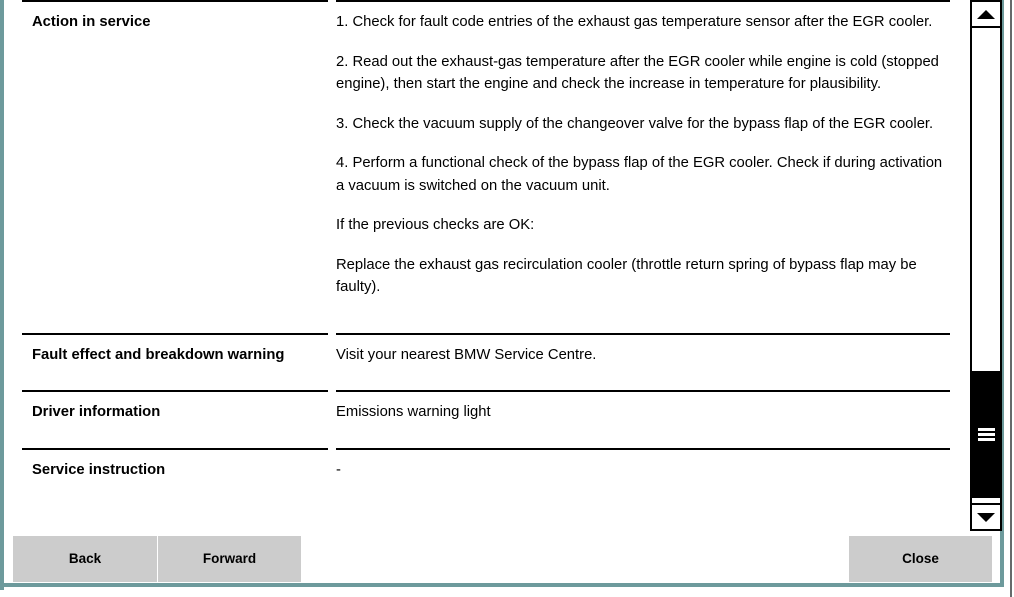  Describe the element at coordinates (99, 469) in the screenshot. I see `row-label: Service instruction` at that location.